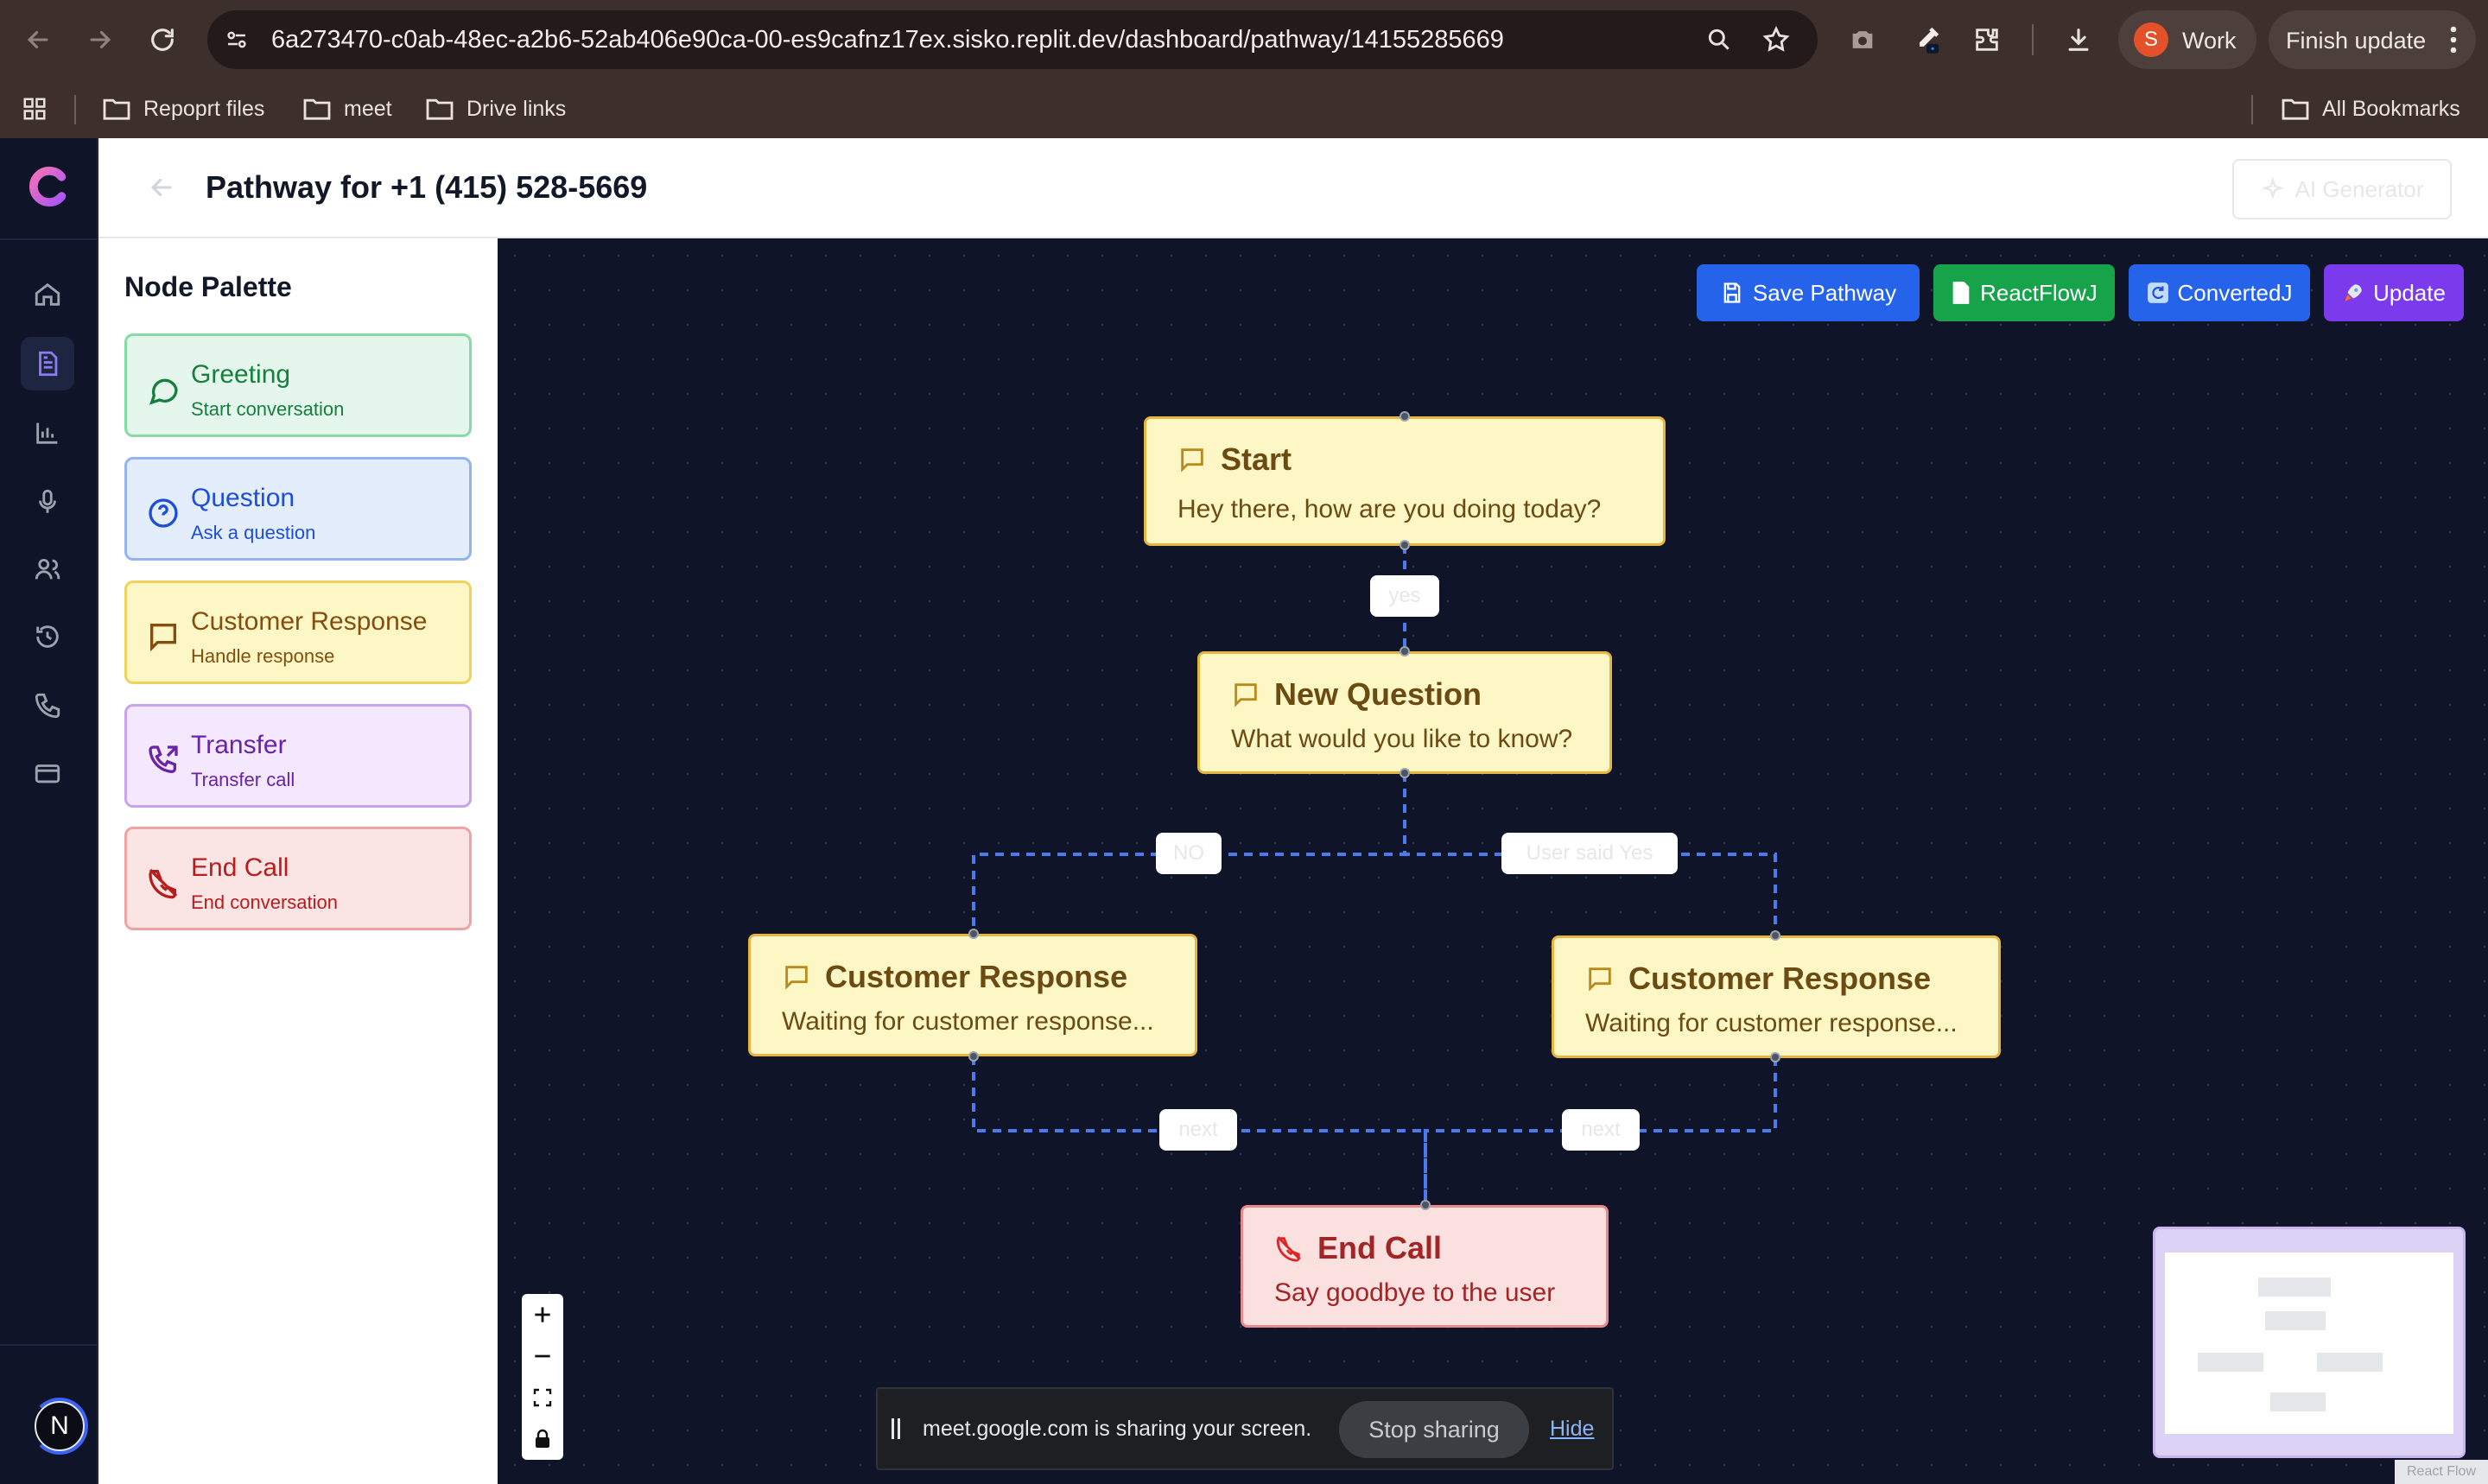  I want to click on update-button: Update, so click(2394, 292).